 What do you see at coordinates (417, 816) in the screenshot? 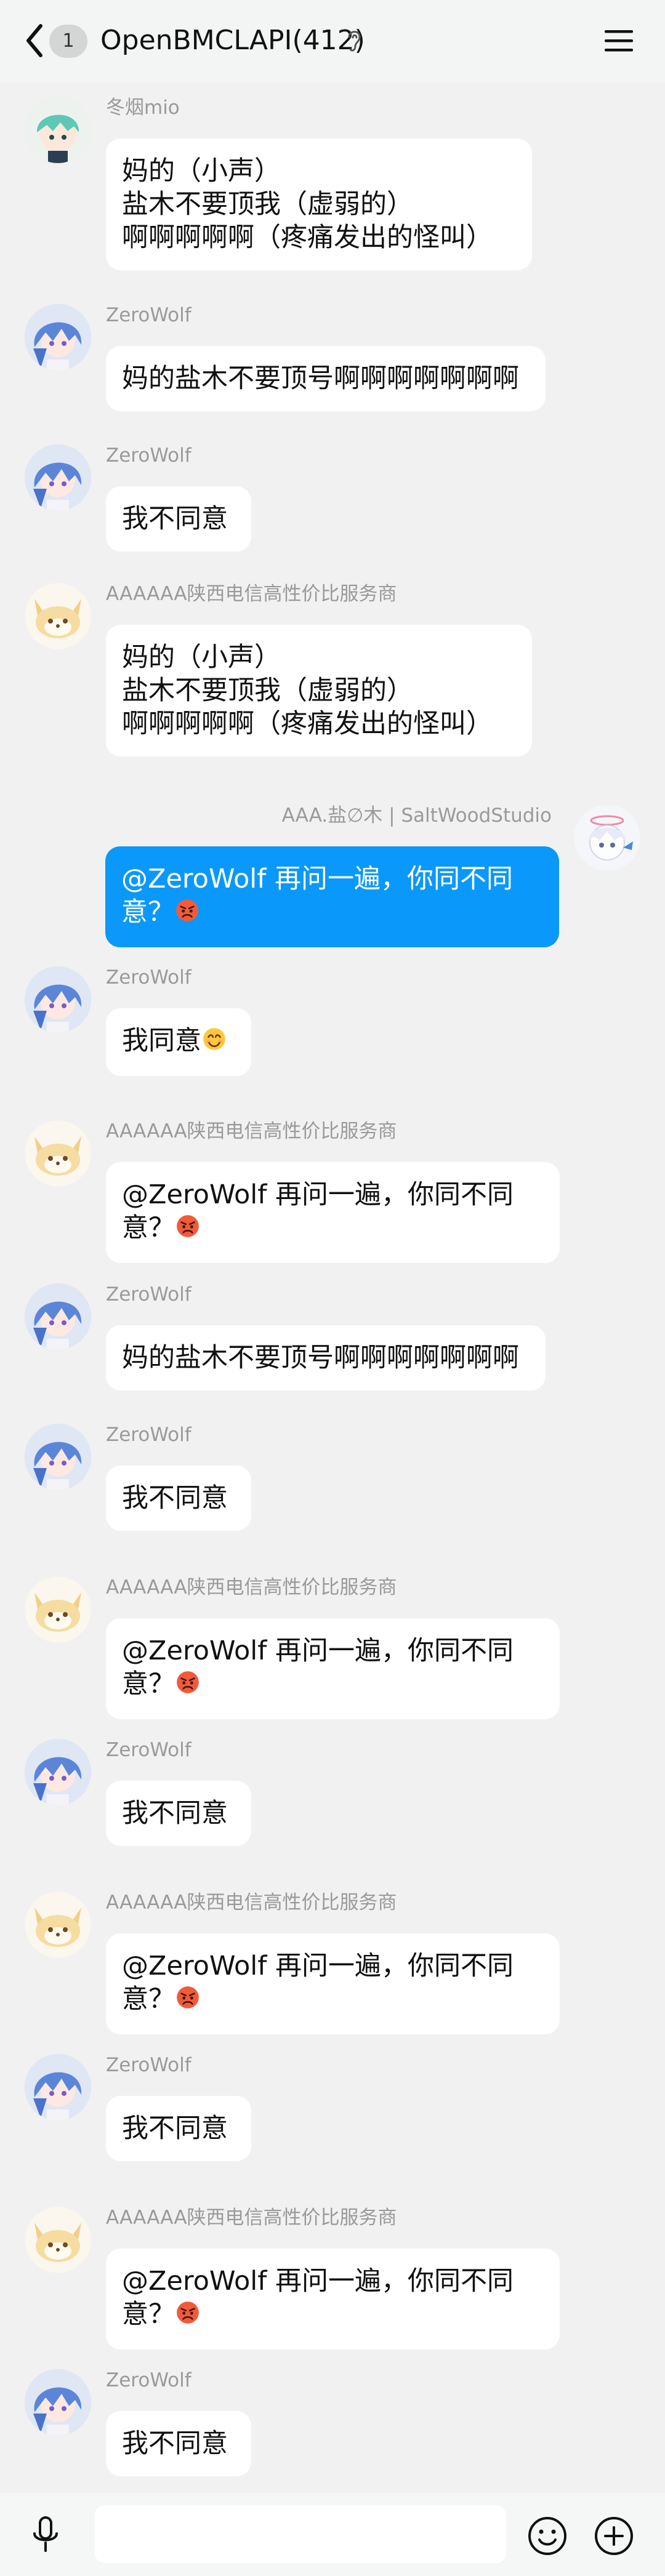
I see `sender-name: AAA.盐∅木 | SaltWoodStudio` at bounding box center [417, 816].